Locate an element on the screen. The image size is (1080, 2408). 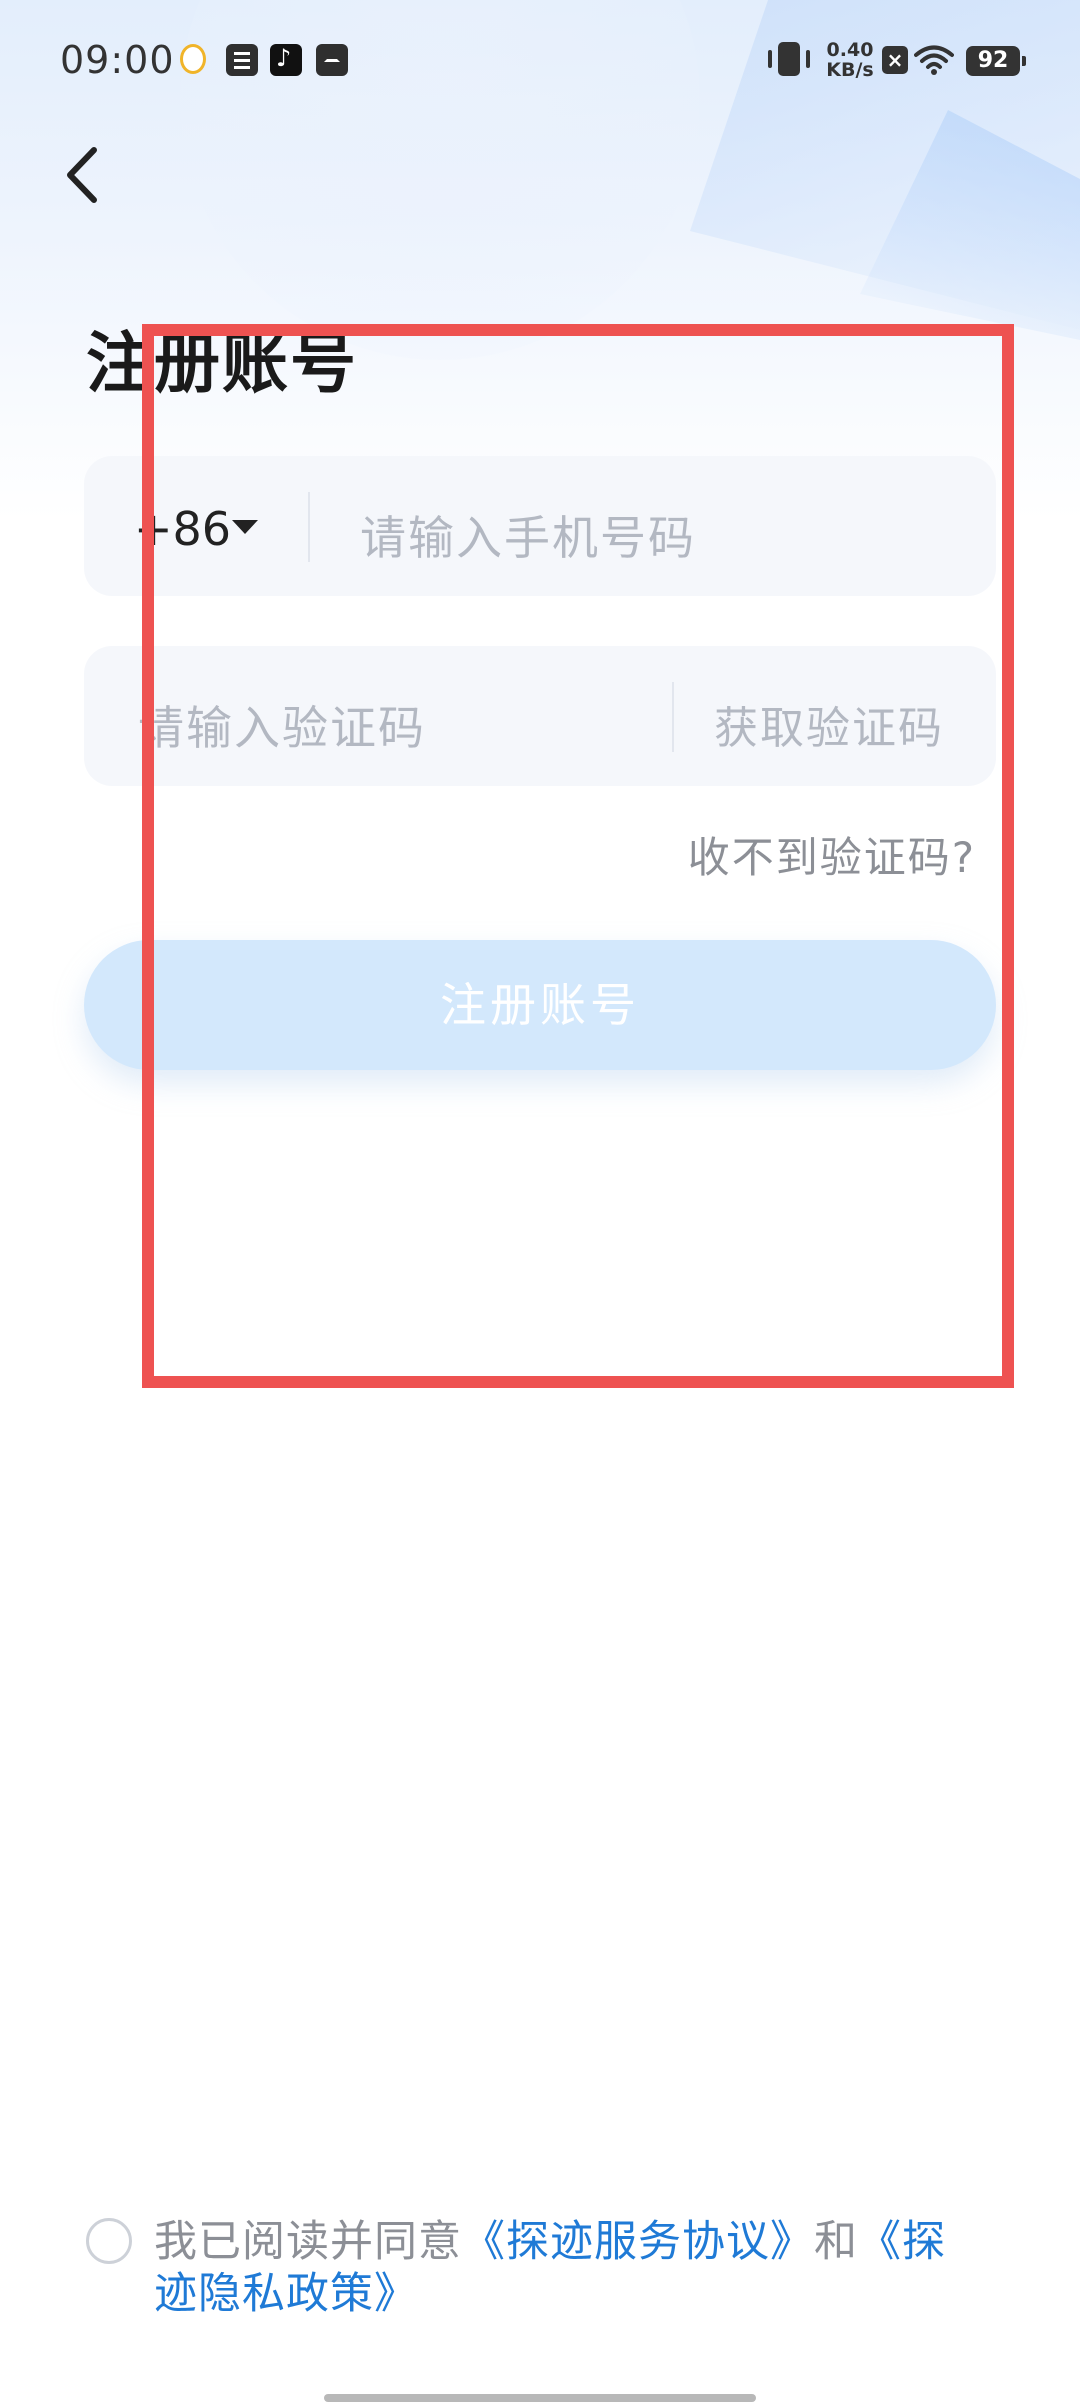
qq-icon is located at coordinates (193, 59).